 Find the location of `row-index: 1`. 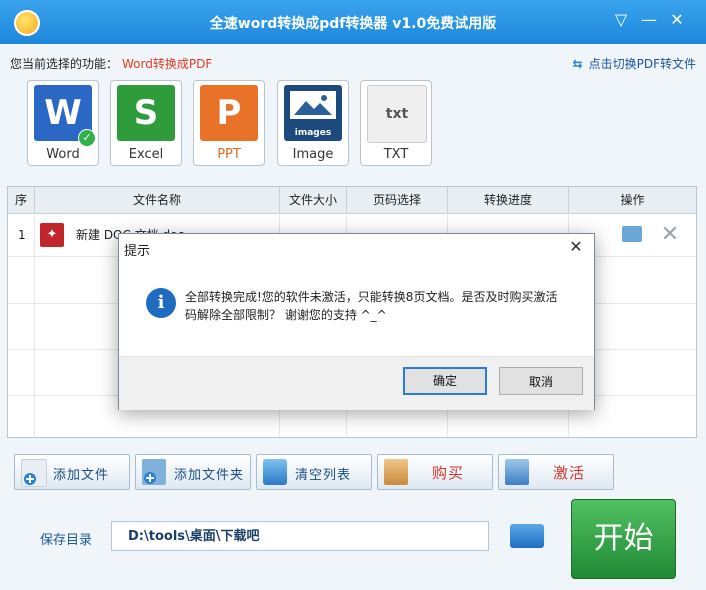

row-index: 1 is located at coordinates (22, 235).